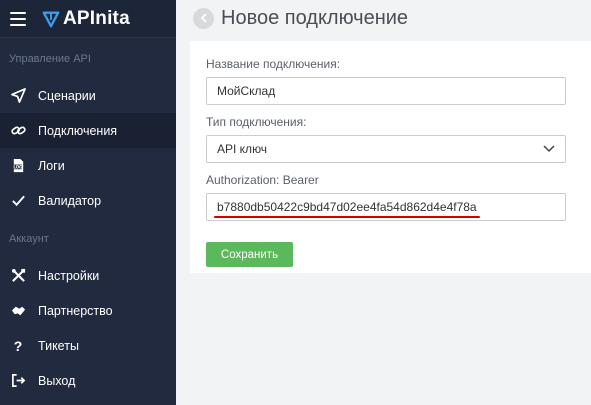 Image resolution: width=591 pixels, height=405 pixels. I want to click on handshake-icon, so click(18, 311).